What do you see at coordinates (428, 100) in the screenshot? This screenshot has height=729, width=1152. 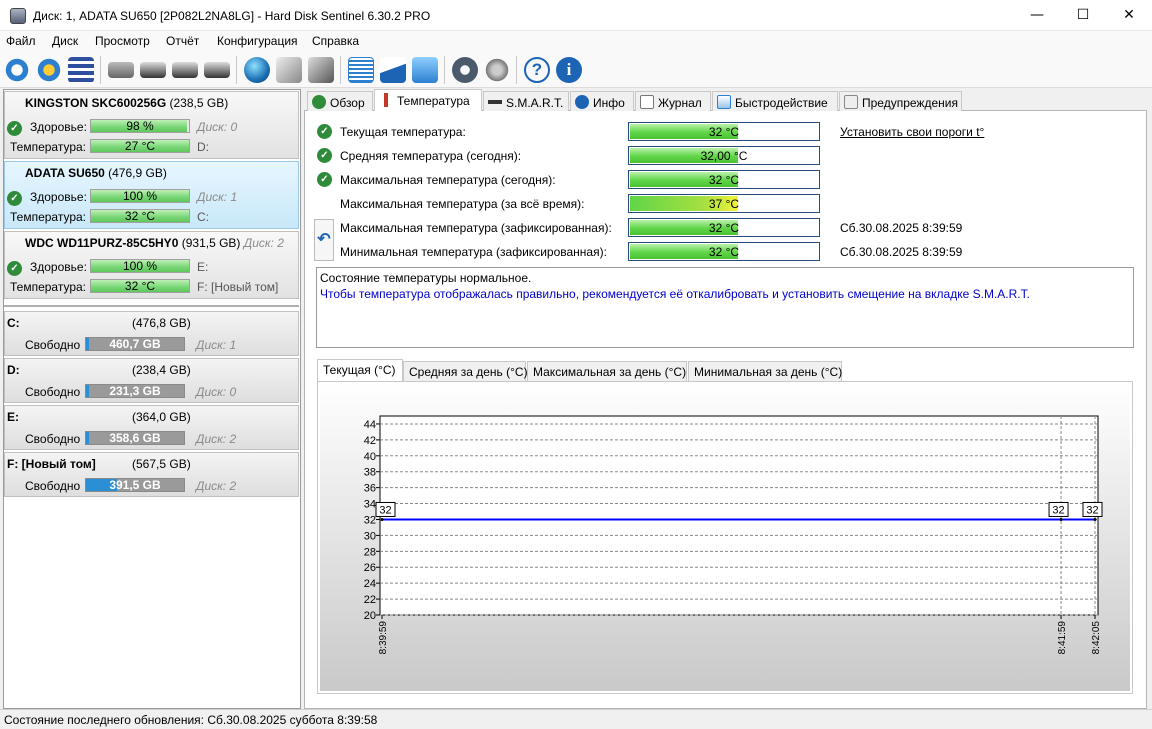 I see `tab-temperature: Температура` at bounding box center [428, 100].